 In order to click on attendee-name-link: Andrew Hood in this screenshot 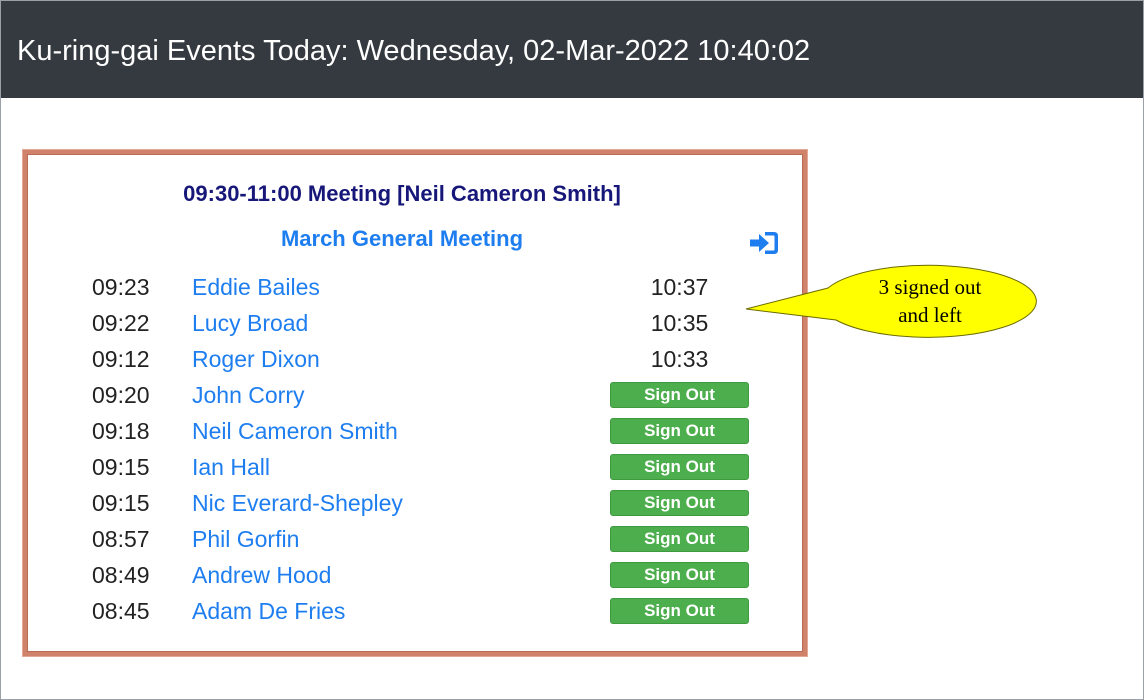, I will do `click(261, 575)`.